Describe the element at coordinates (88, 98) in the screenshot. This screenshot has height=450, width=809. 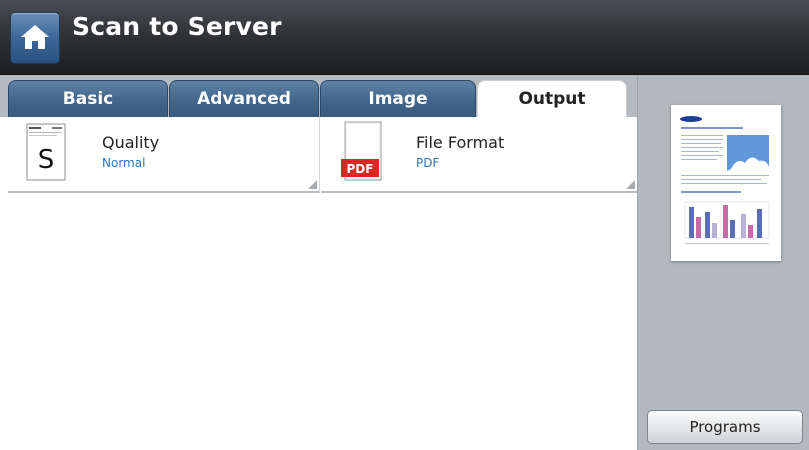
I see `tab-basic: Basic` at that location.